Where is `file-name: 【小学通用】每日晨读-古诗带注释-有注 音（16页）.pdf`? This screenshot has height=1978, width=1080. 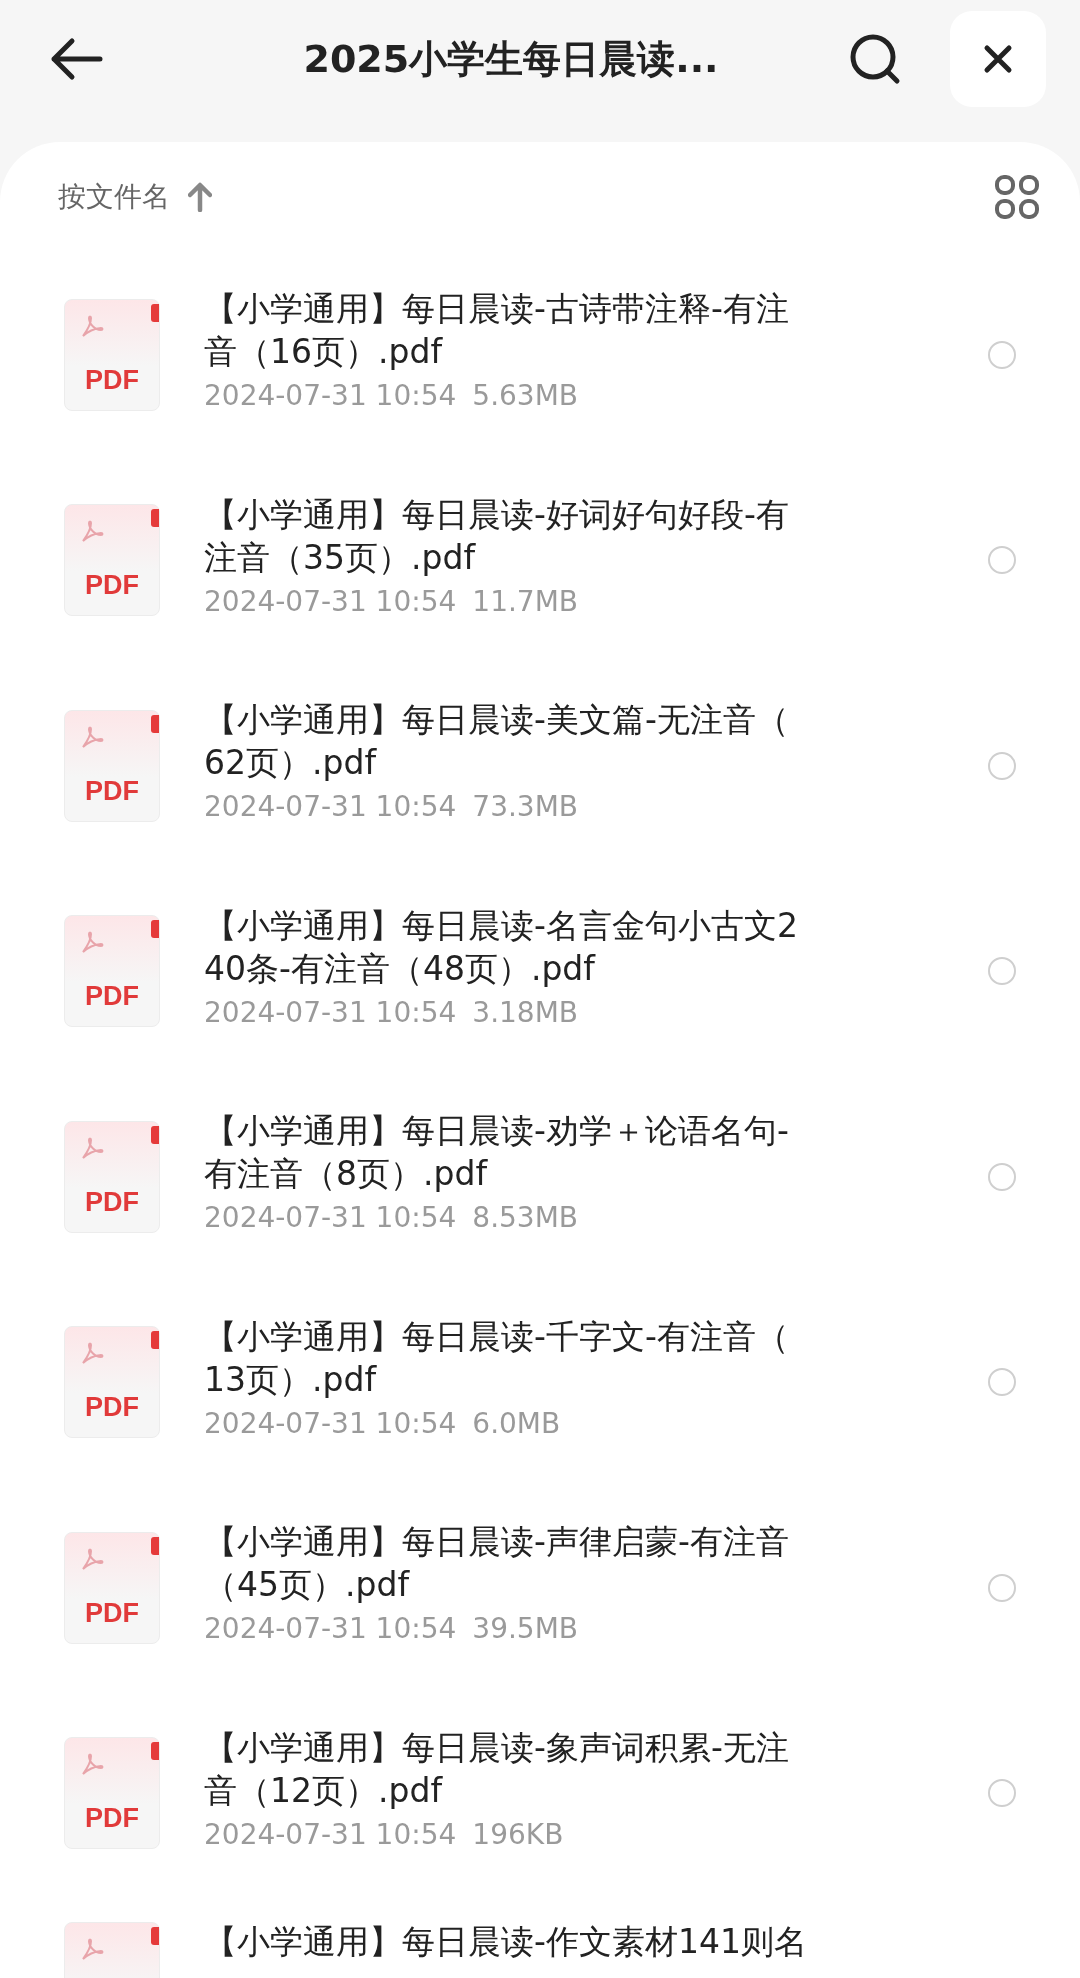
file-name: 【小学通用】每日晨读-古诗带注释-有注 音（16页）.pdf is located at coordinates (596, 330).